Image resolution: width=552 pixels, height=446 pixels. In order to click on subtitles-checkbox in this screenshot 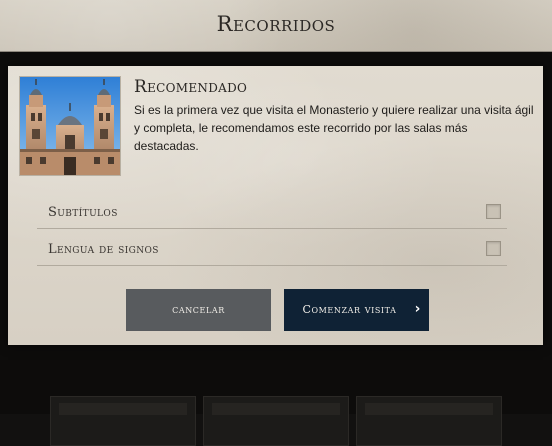, I will do `click(493, 211)`.